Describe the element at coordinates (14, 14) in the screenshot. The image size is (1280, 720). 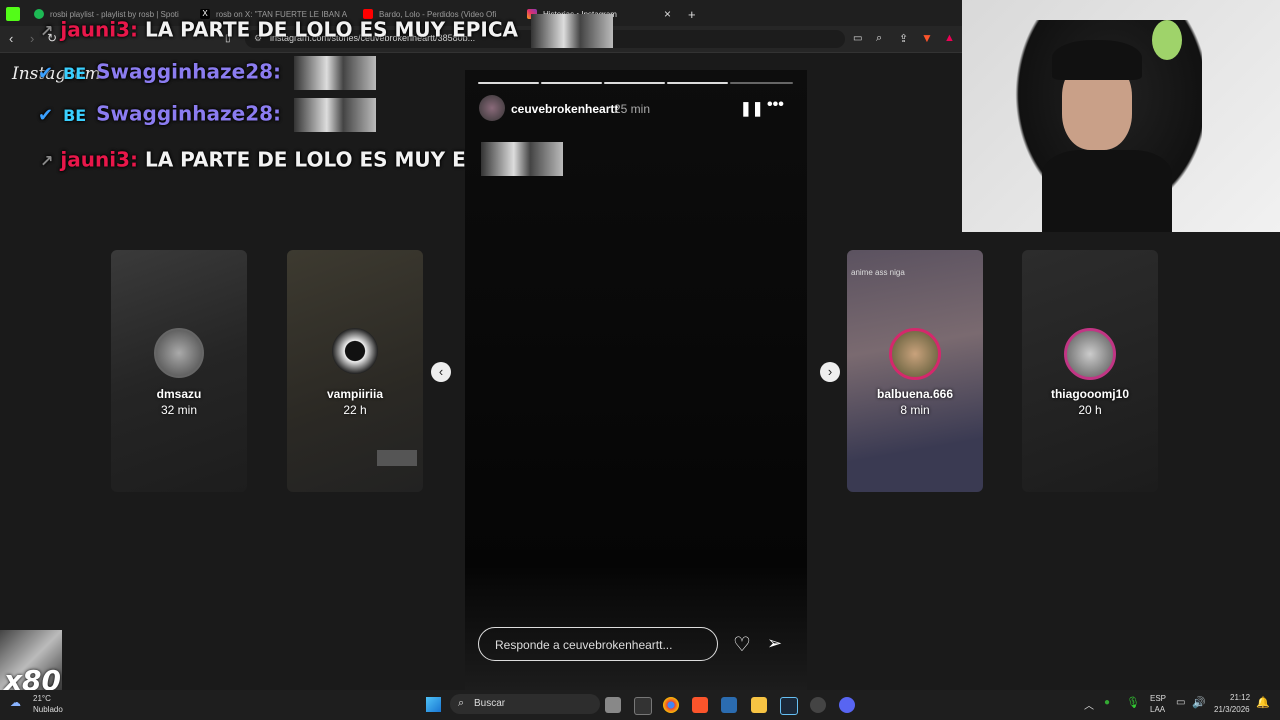
I see `kick-app-icon` at that location.